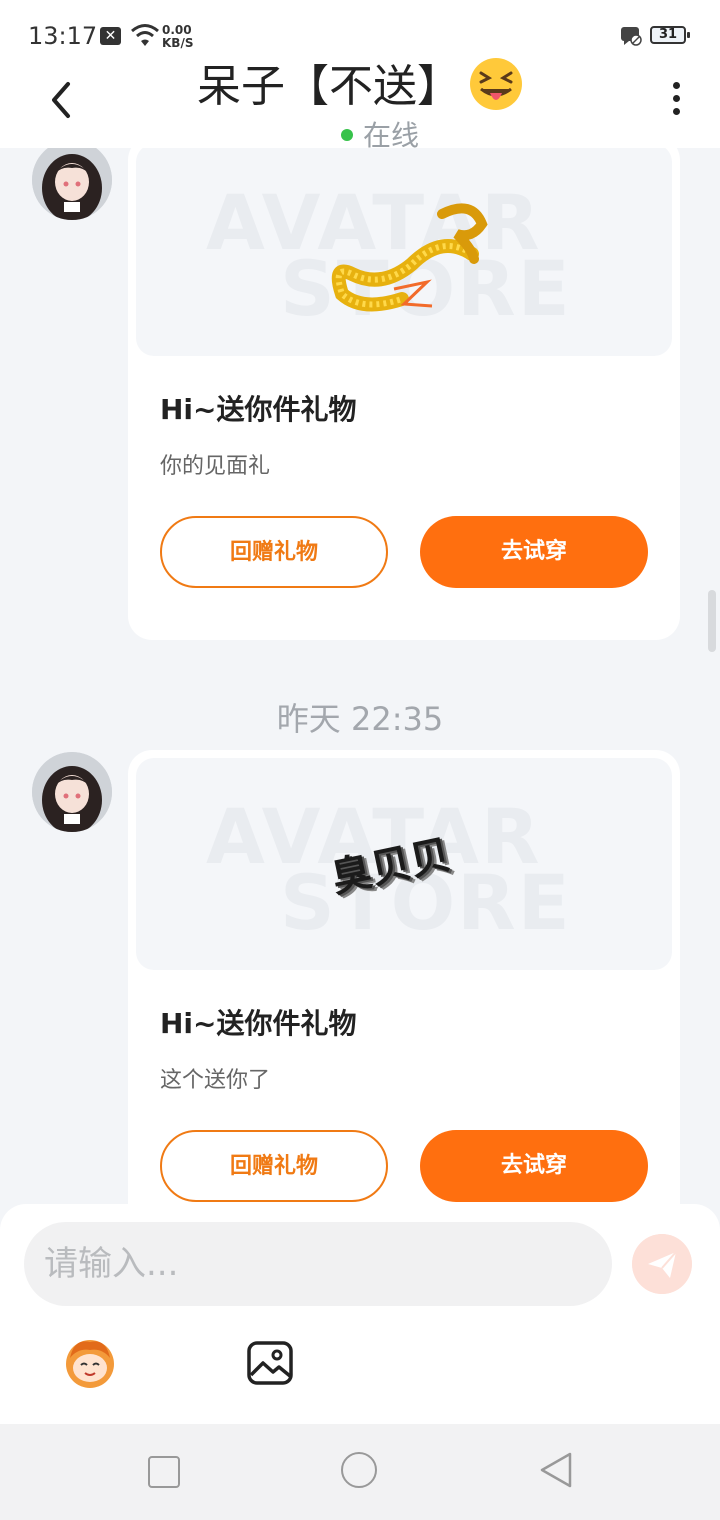 The image size is (720, 1520). I want to click on gift-text: 你的见面礼, so click(215, 466).